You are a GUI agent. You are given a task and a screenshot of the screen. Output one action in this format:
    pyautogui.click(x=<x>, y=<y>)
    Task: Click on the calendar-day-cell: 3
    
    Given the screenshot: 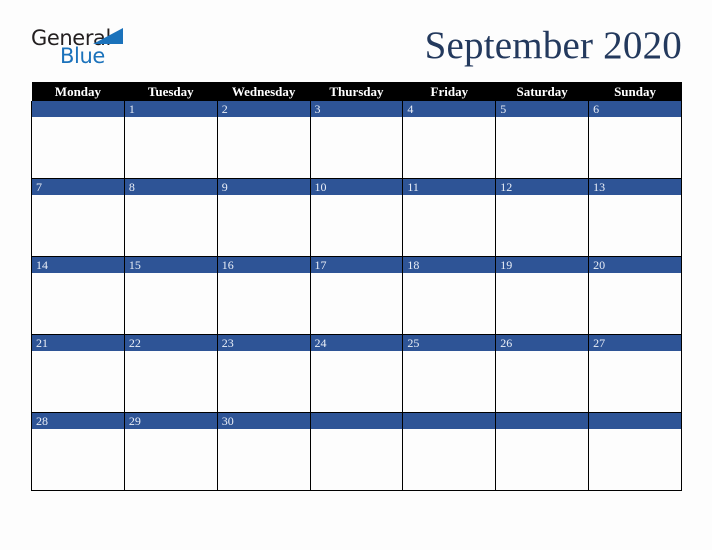 What is the action you would take?
    pyautogui.click(x=357, y=140)
    